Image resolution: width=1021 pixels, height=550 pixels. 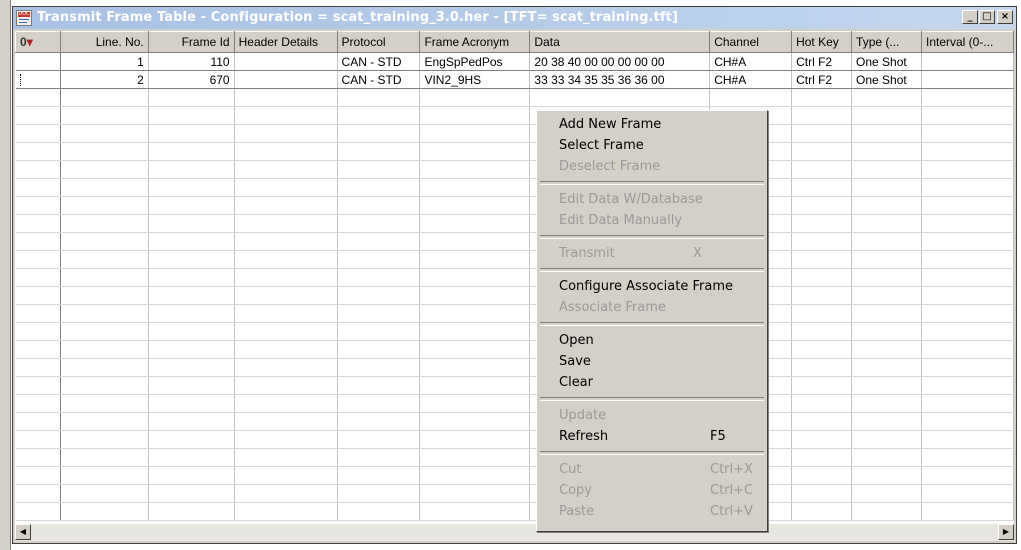 I want to click on scroll-left-arrow-icon: ◀, so click(x=23, y=532).